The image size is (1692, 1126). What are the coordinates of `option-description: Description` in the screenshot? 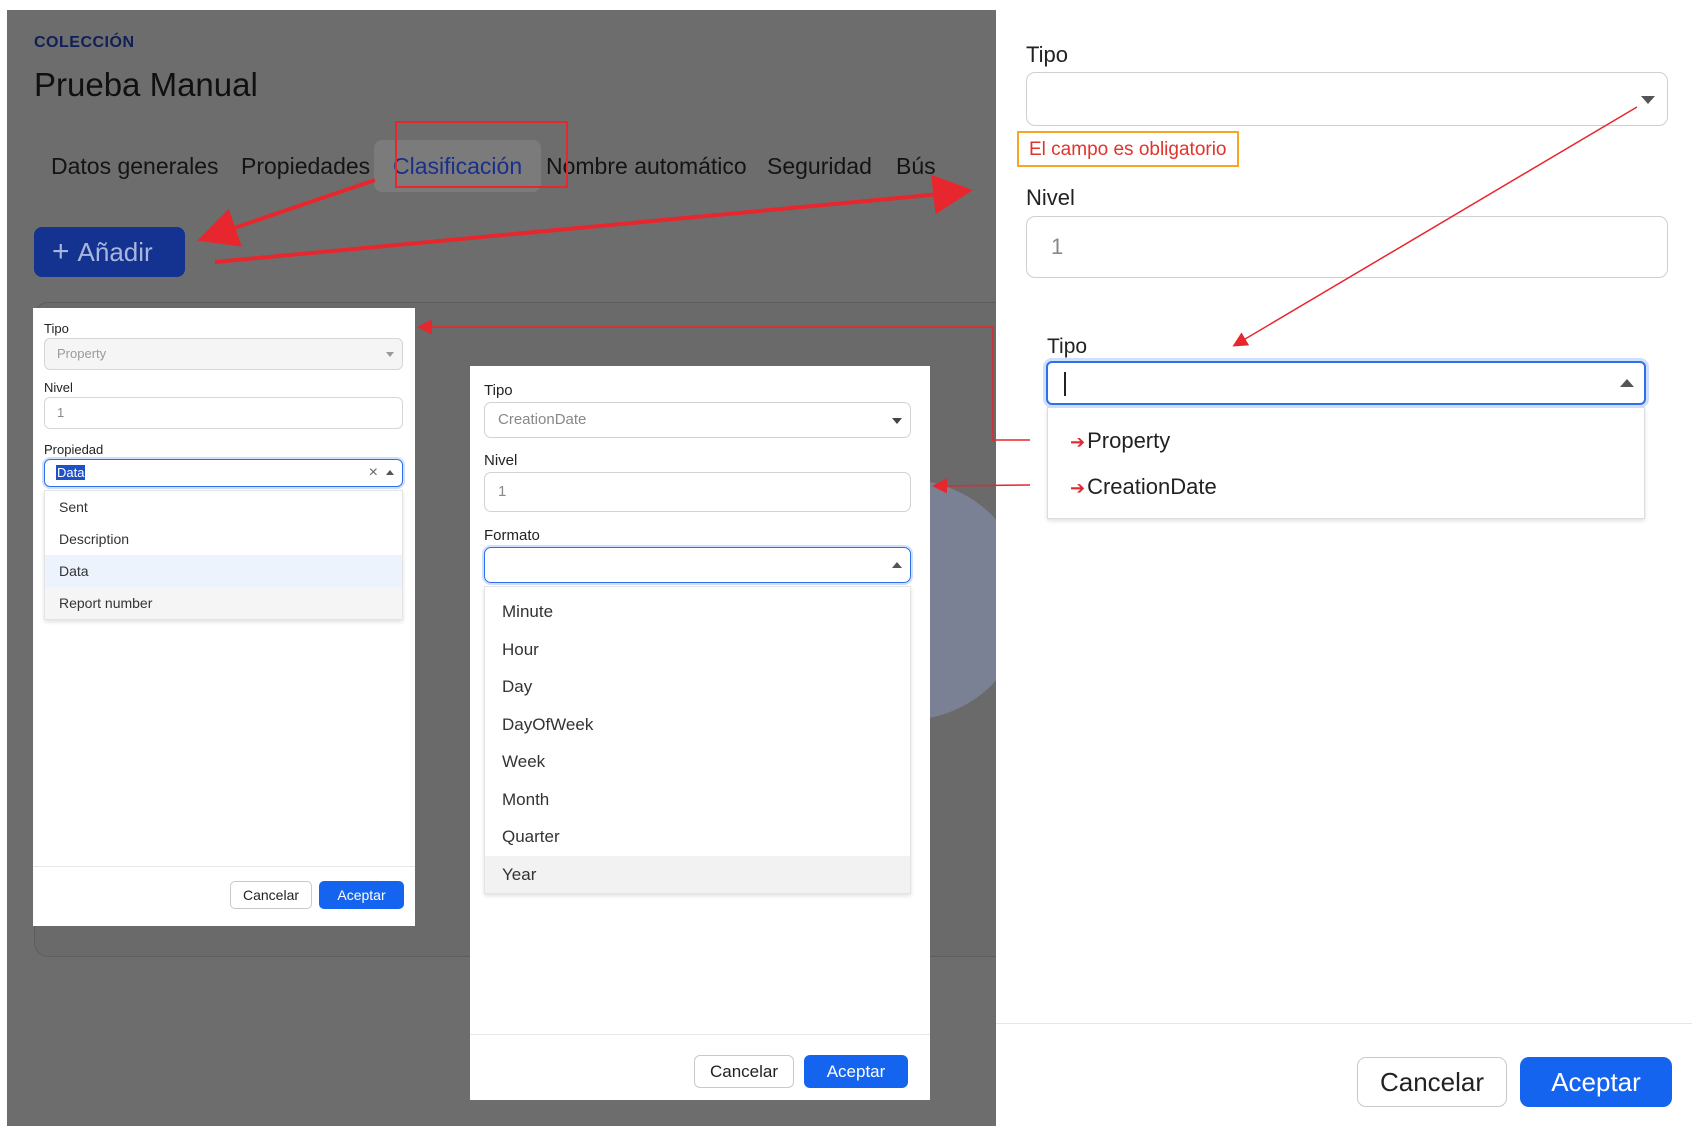 It's located at (223, 539).